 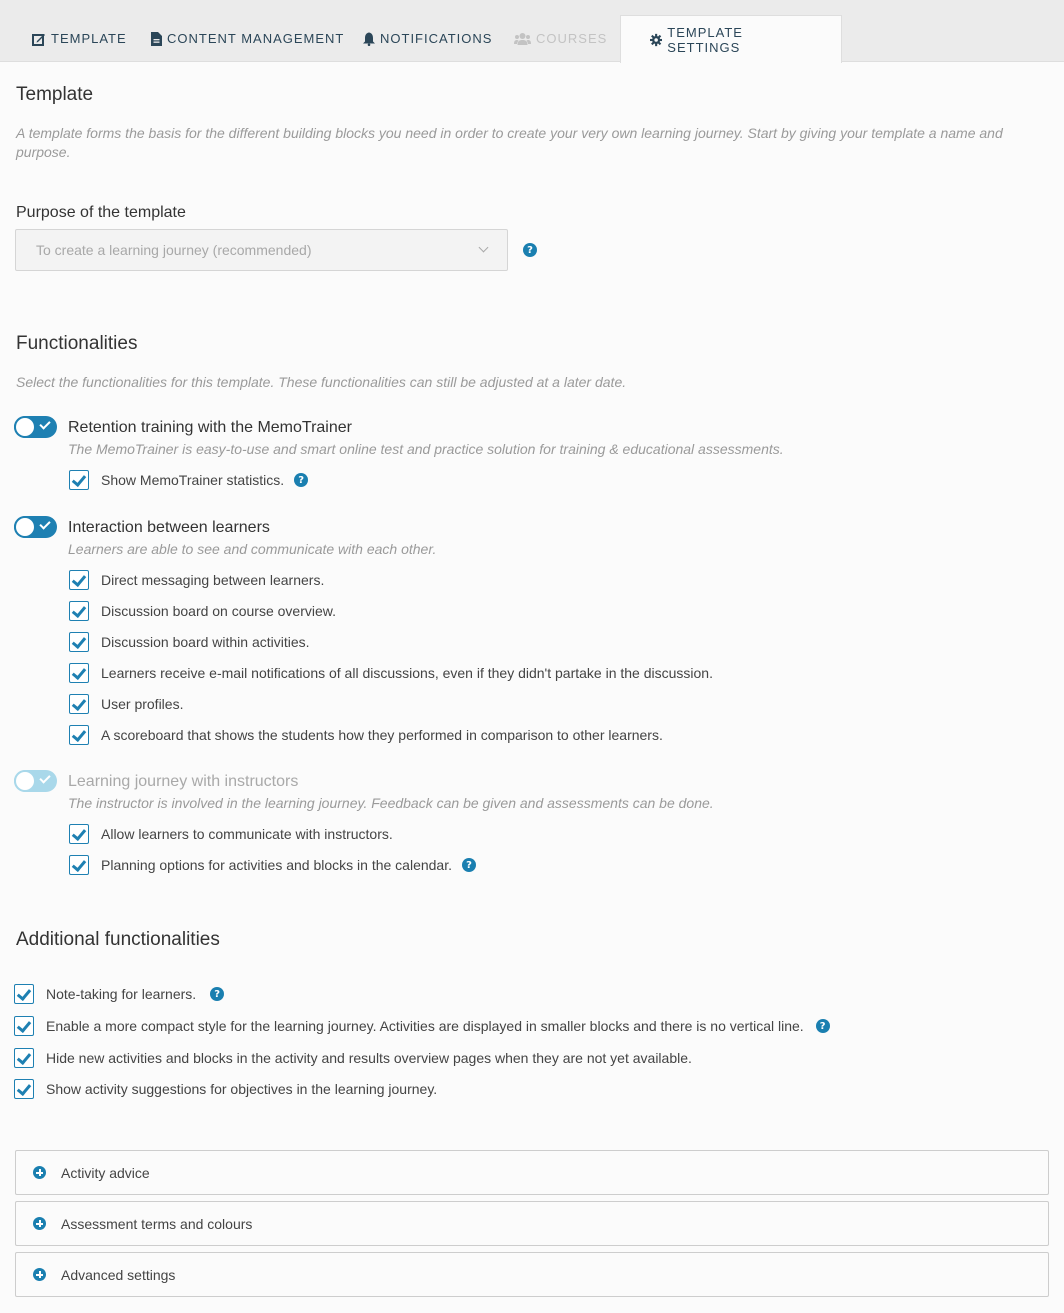 What do you see at coordinates (213, 580) in the screenshot?
I see `checkbox-label: Direct messaging between learners.` at bounding box center [213, 580].